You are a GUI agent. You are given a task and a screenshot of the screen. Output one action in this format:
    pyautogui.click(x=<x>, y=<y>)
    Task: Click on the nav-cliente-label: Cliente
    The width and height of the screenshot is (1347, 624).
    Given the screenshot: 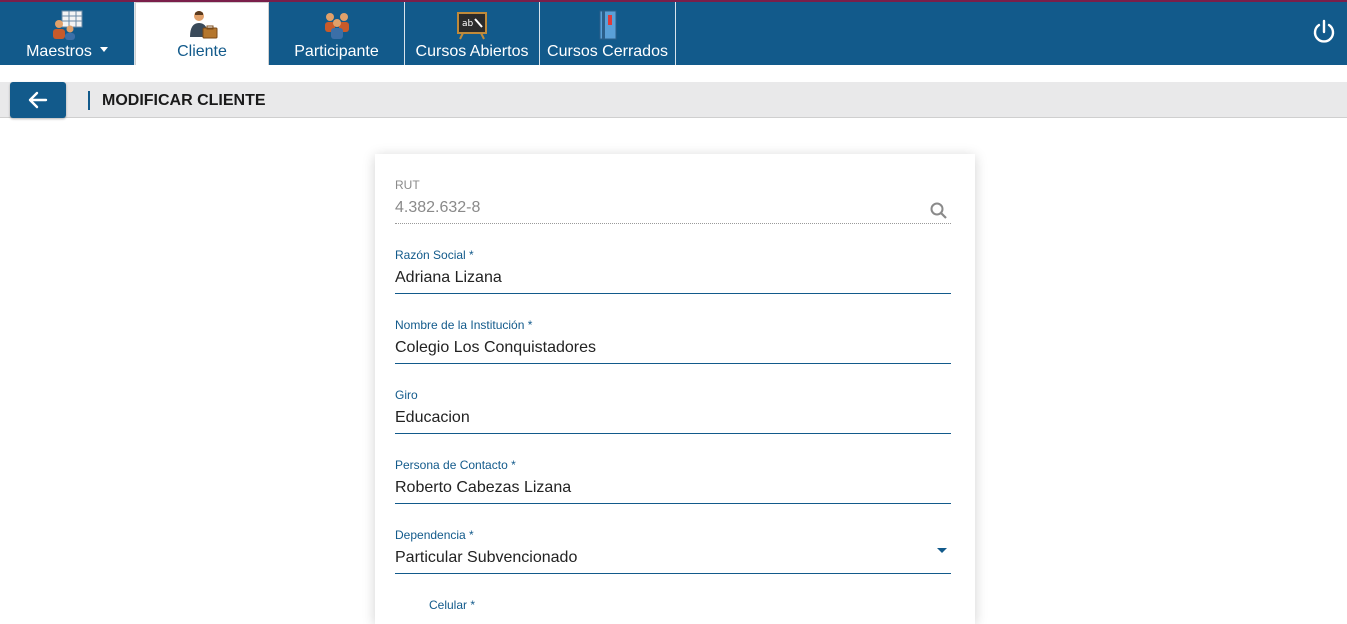 What is the action you would take?
    pyautogui.click(x=202, y=51)
    